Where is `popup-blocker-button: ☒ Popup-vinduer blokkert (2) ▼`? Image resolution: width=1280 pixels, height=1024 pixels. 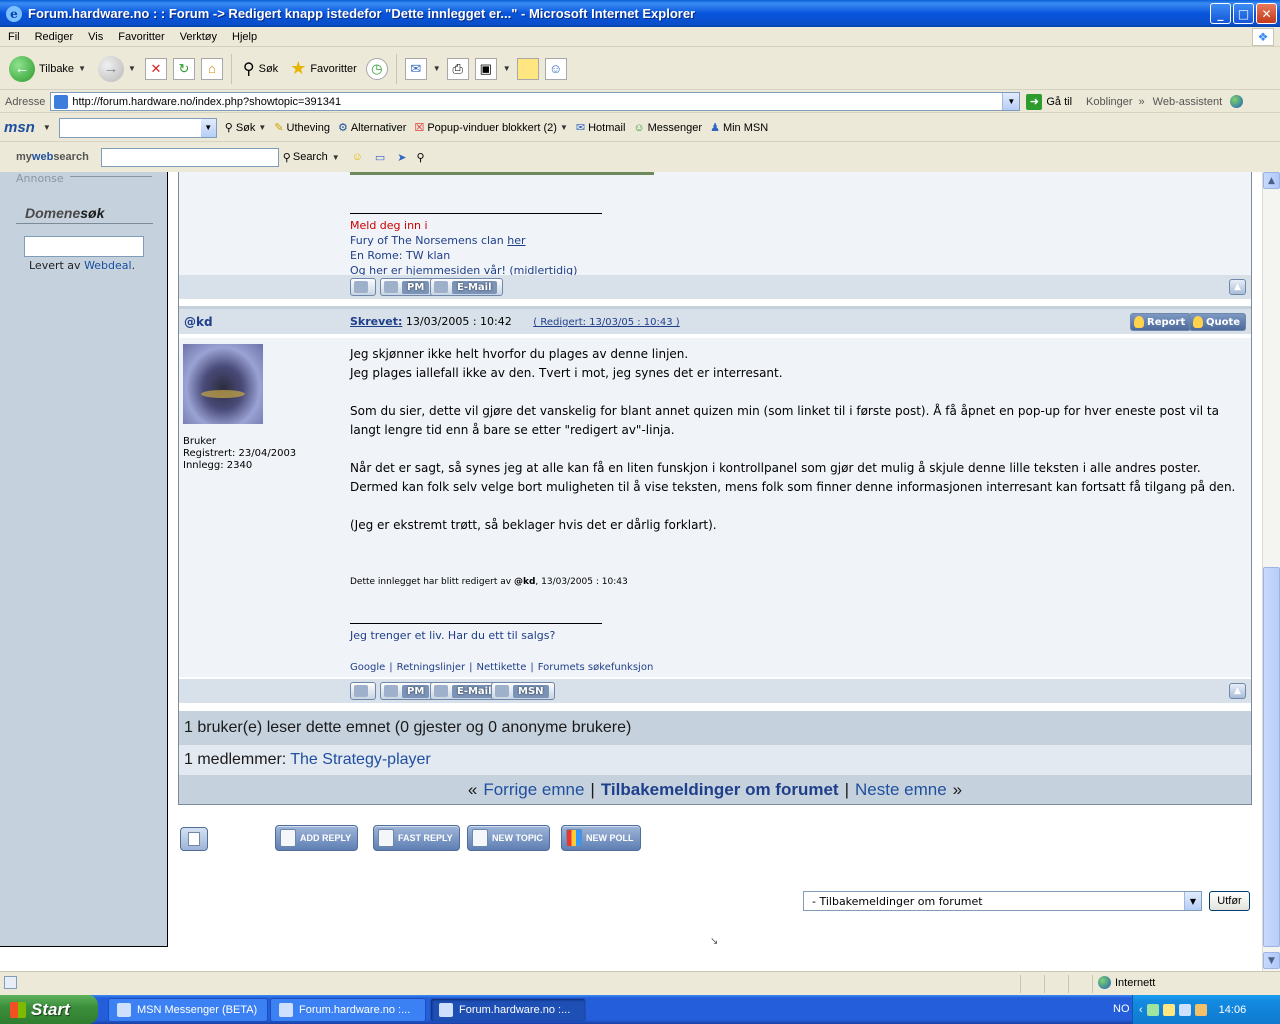 popup-blocker-button: ☒ Popup-vinduer blokkert (2) ▼ is located at coordinates (491, 128).